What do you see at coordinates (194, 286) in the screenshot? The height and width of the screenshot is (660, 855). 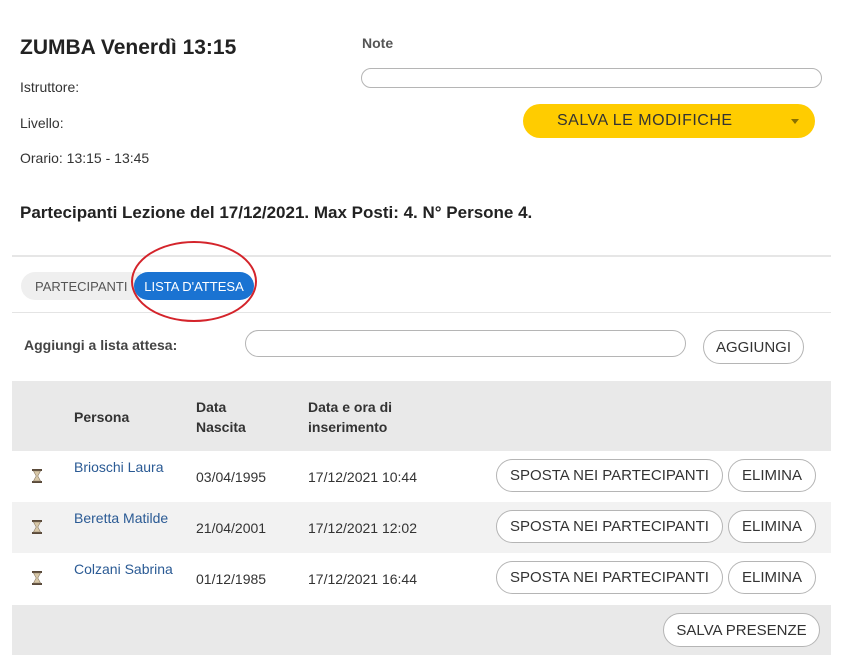 I see `tab-lista-attesa: LISTA D'ATTESA` at bounding box center [194, 286].